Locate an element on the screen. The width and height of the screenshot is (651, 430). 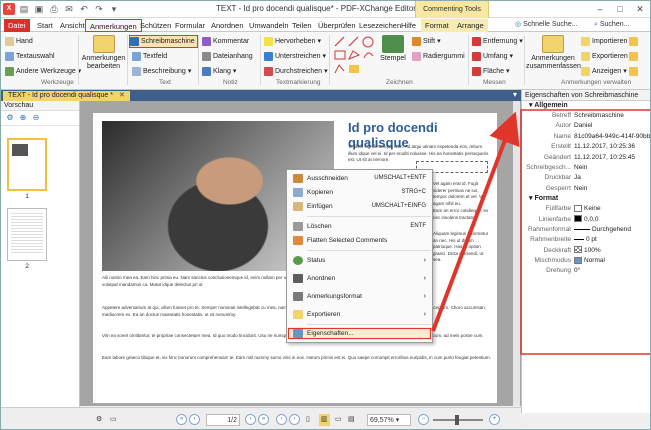
undo-icon: ↶ is located at coordinates (84, 9).